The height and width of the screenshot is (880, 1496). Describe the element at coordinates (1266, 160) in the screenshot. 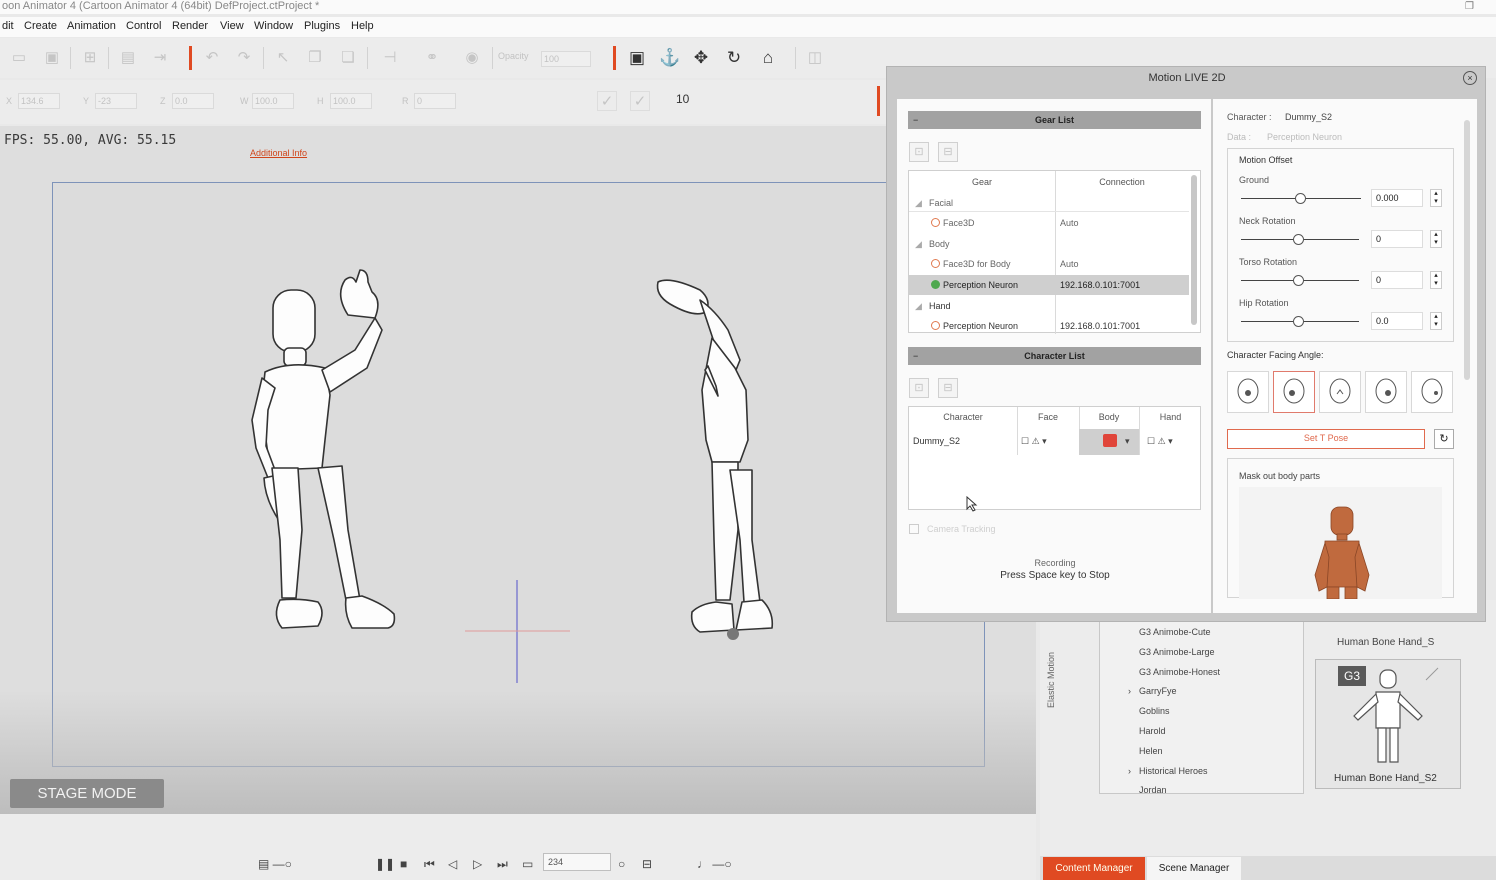

I see `motion-offset-title: Motion Offset` at that location.